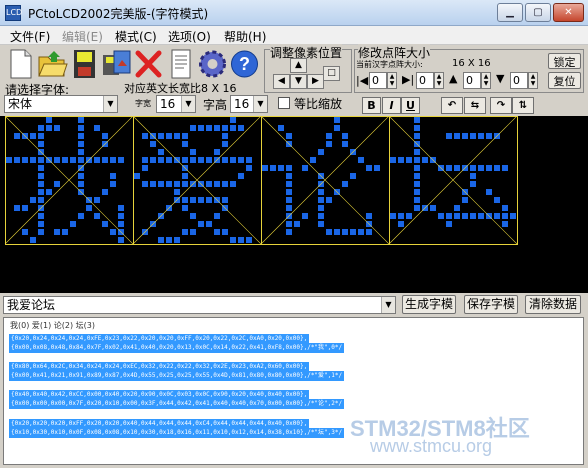 This screenshot has width=588, height=468. I want to click on right-spin-arrows: ▲ ▼, so click(439, 80).